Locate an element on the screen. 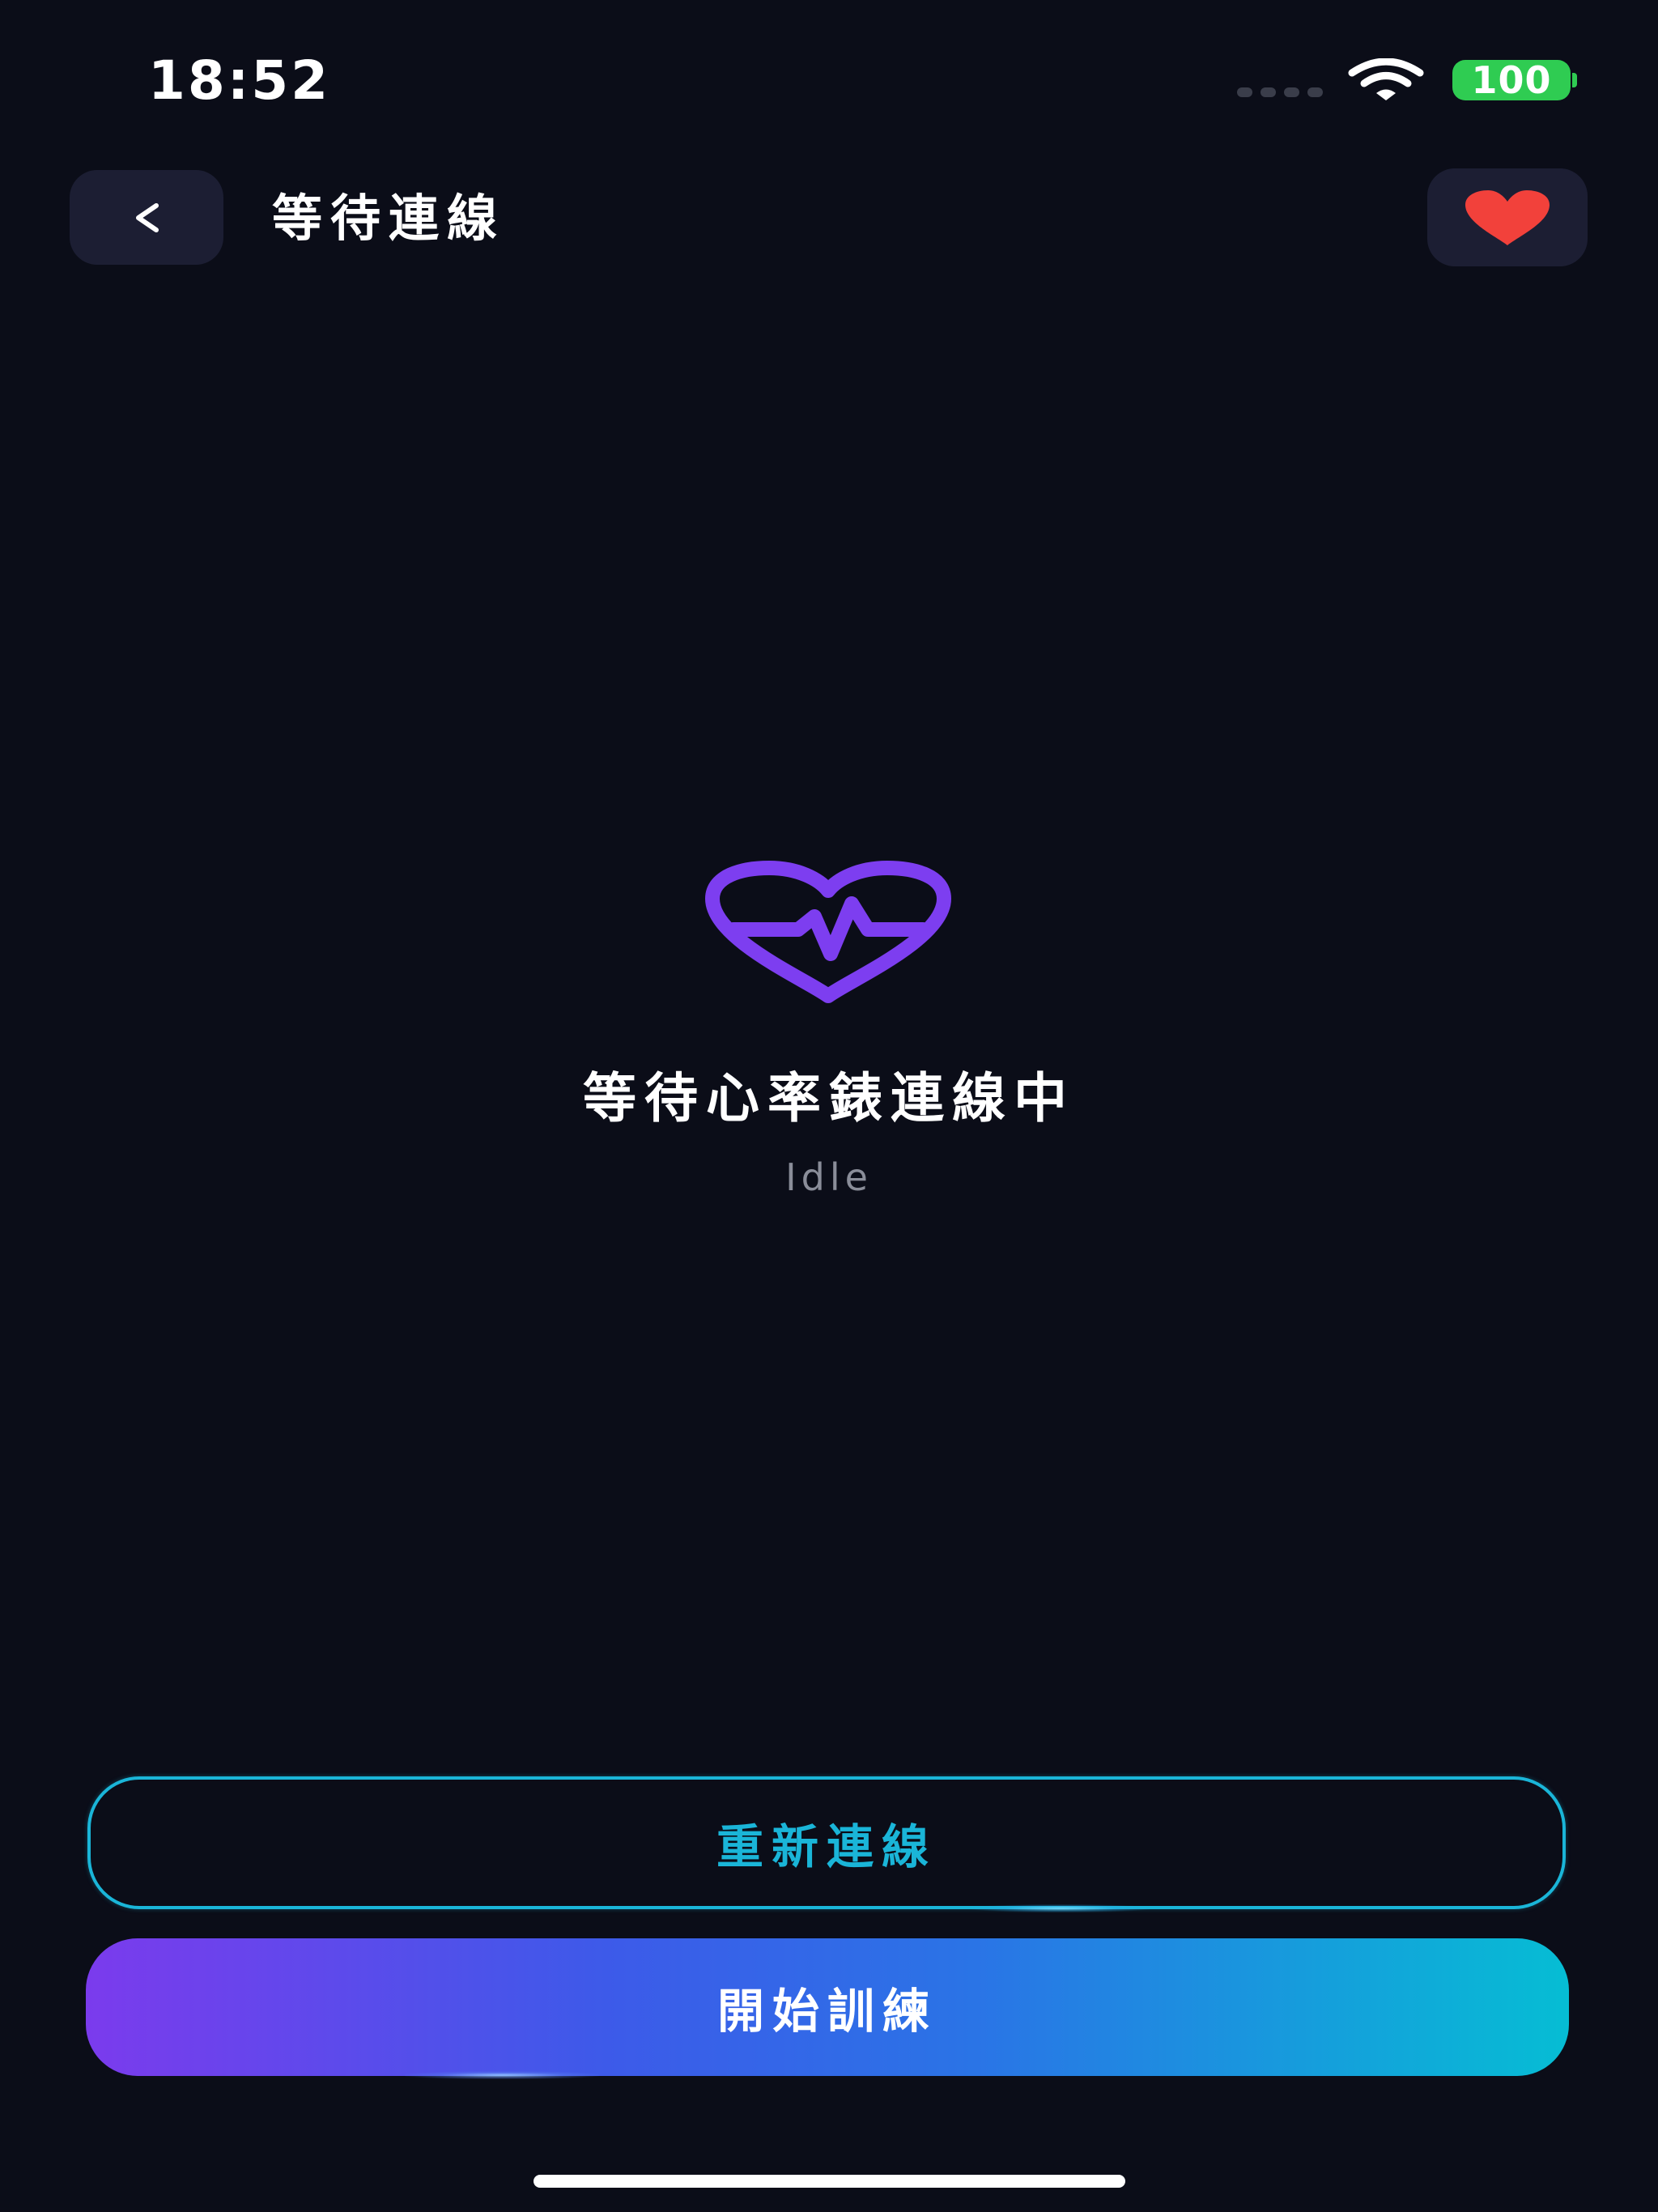  heart-pulse-icon is located at coordinates (828, 932).